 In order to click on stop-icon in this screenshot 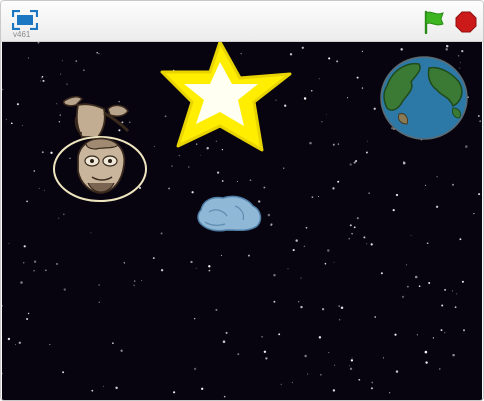, I will do `click(466, 22)`.